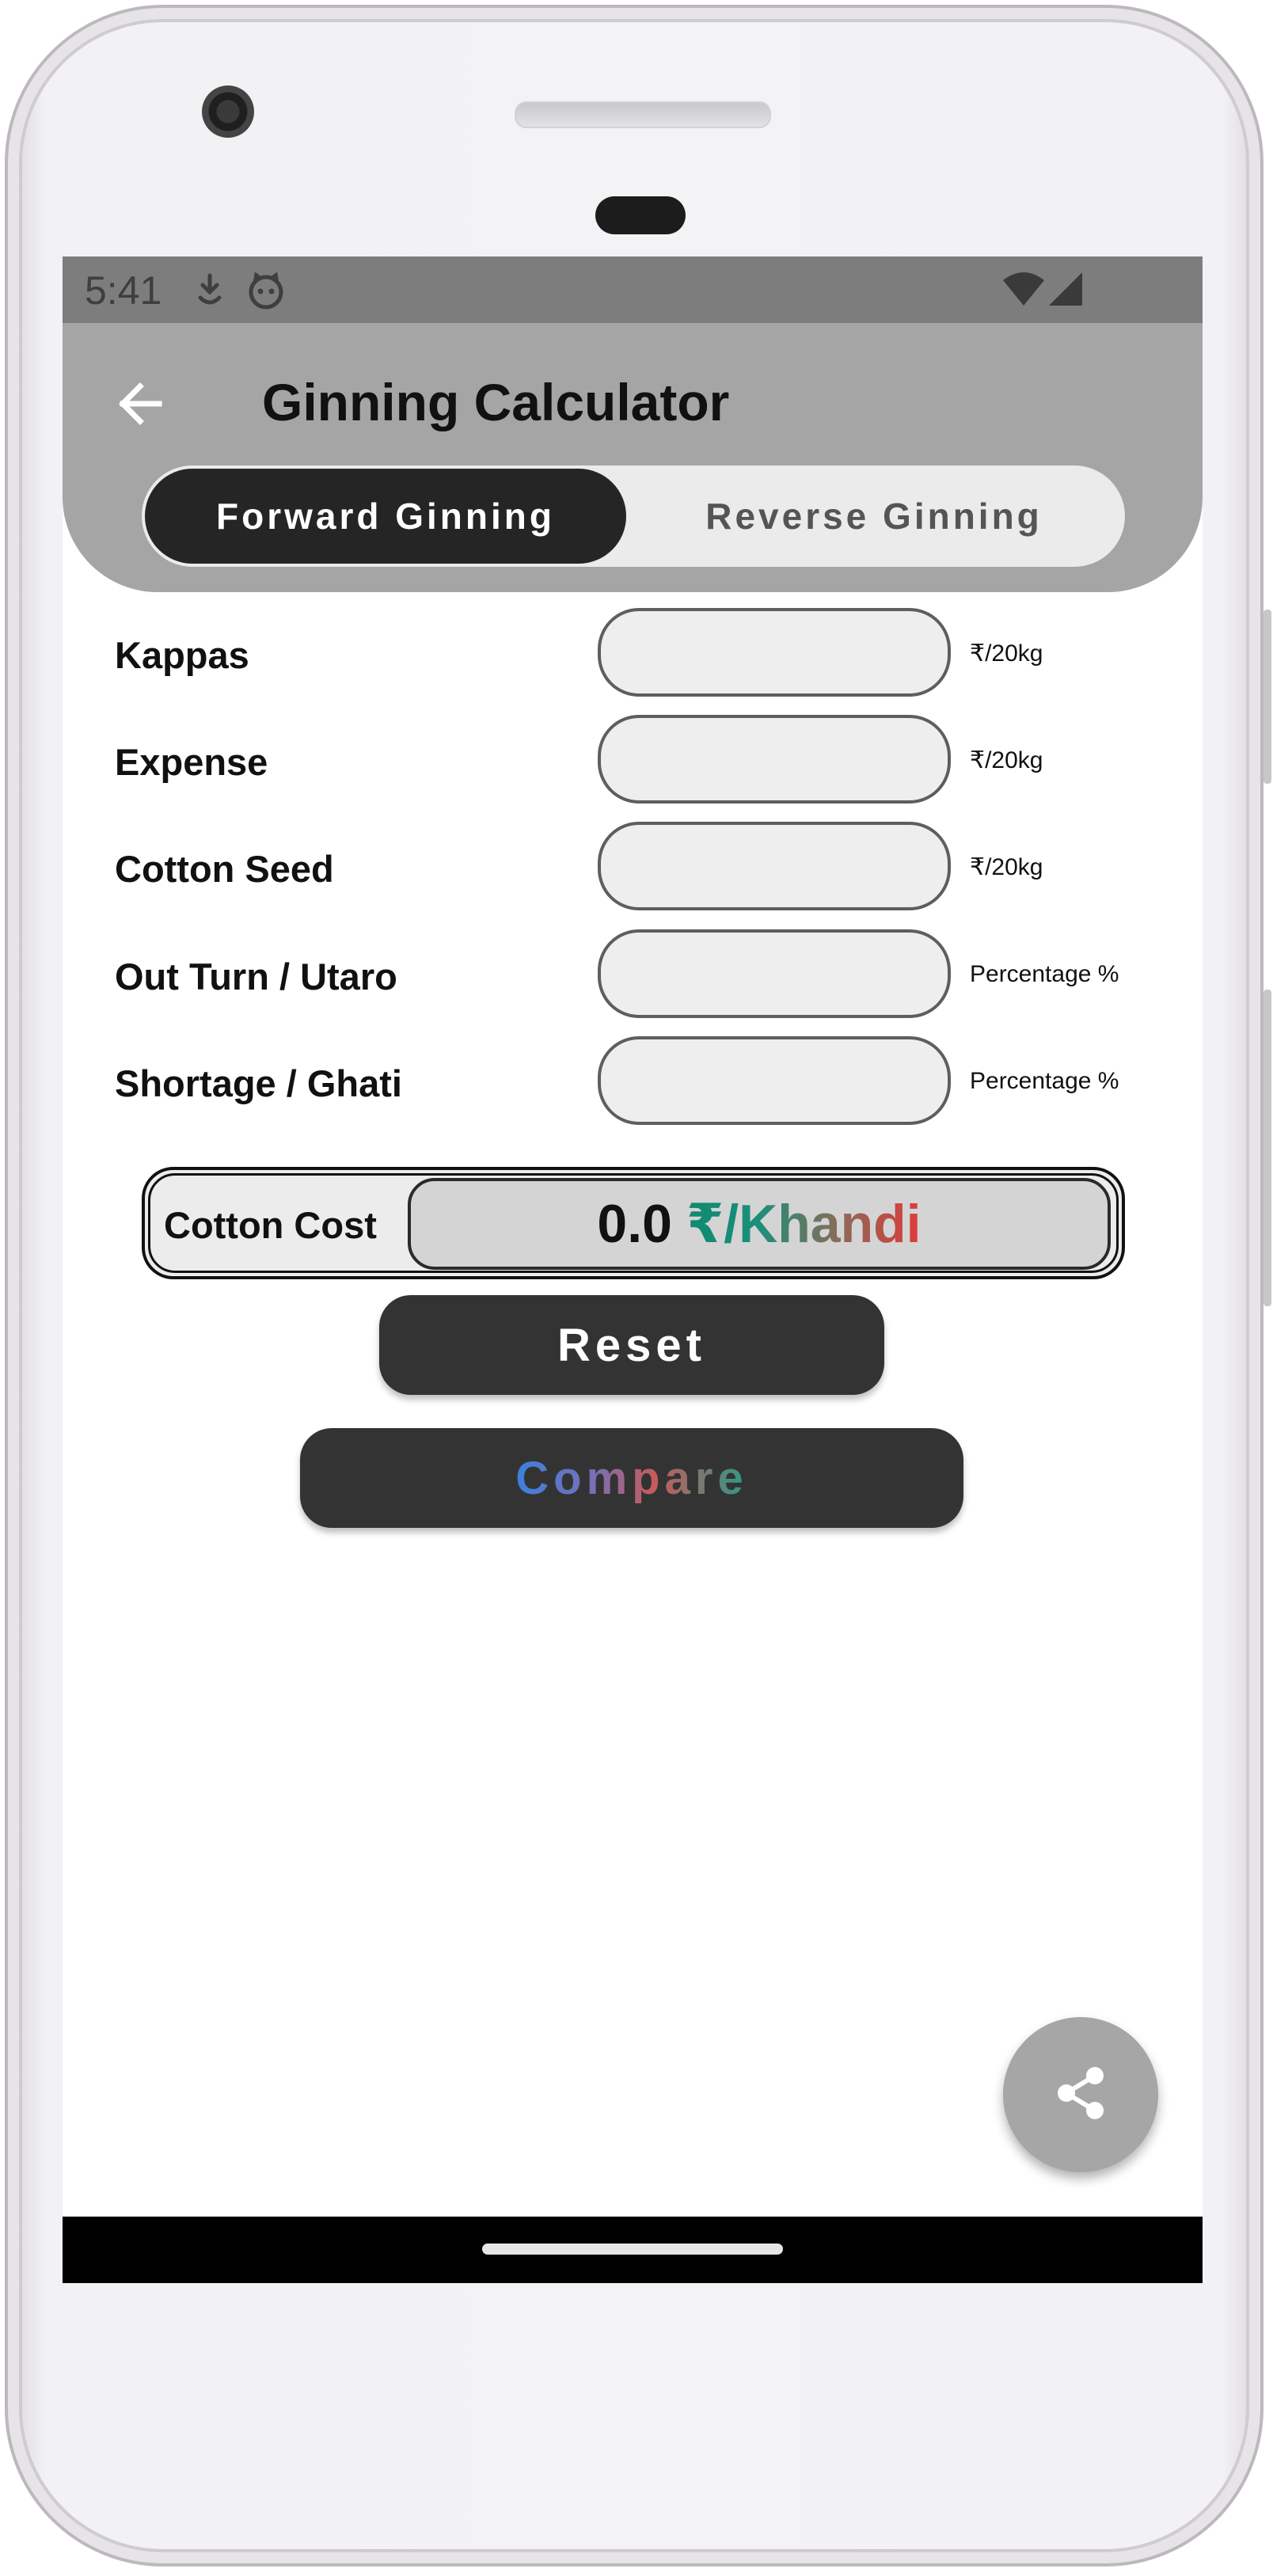 This screenshot has width=1273, height=2576. What do you see at coordinates (774, 652) in the screenshot?
I see `kappas-input` at bounding box center [774, 652].